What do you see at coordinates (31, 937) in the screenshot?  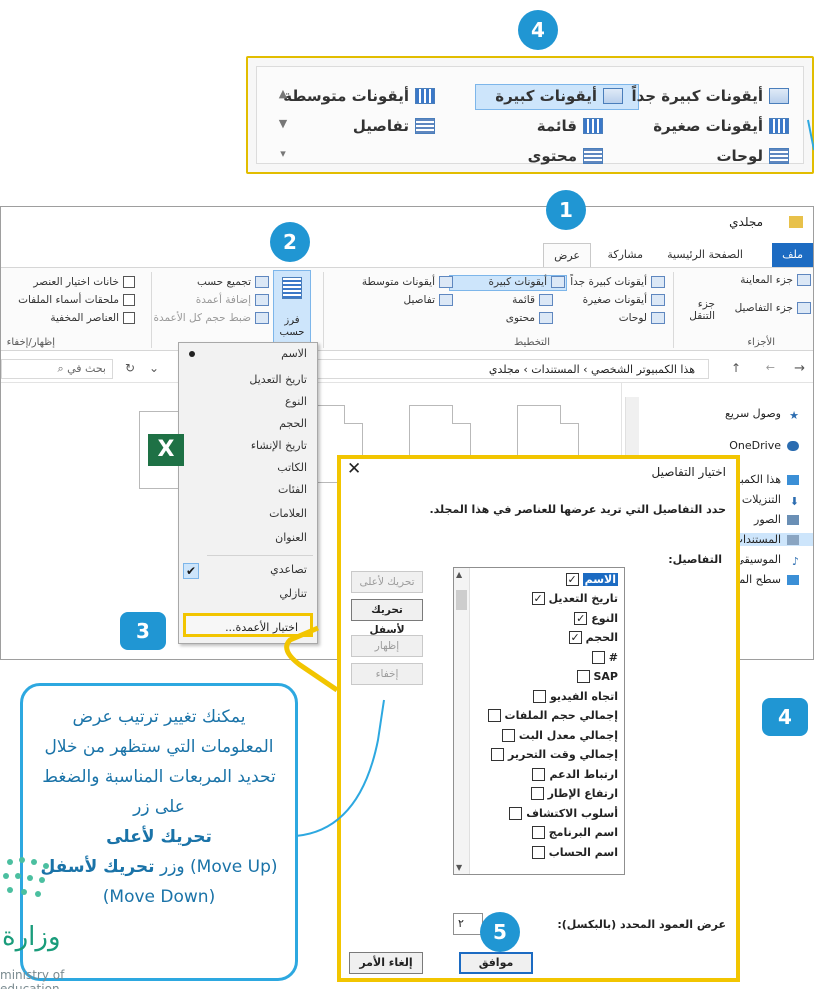 I see `logo-glyph: ﻭﺯﺍﺭﺓ` at bounding box center [31, 937].